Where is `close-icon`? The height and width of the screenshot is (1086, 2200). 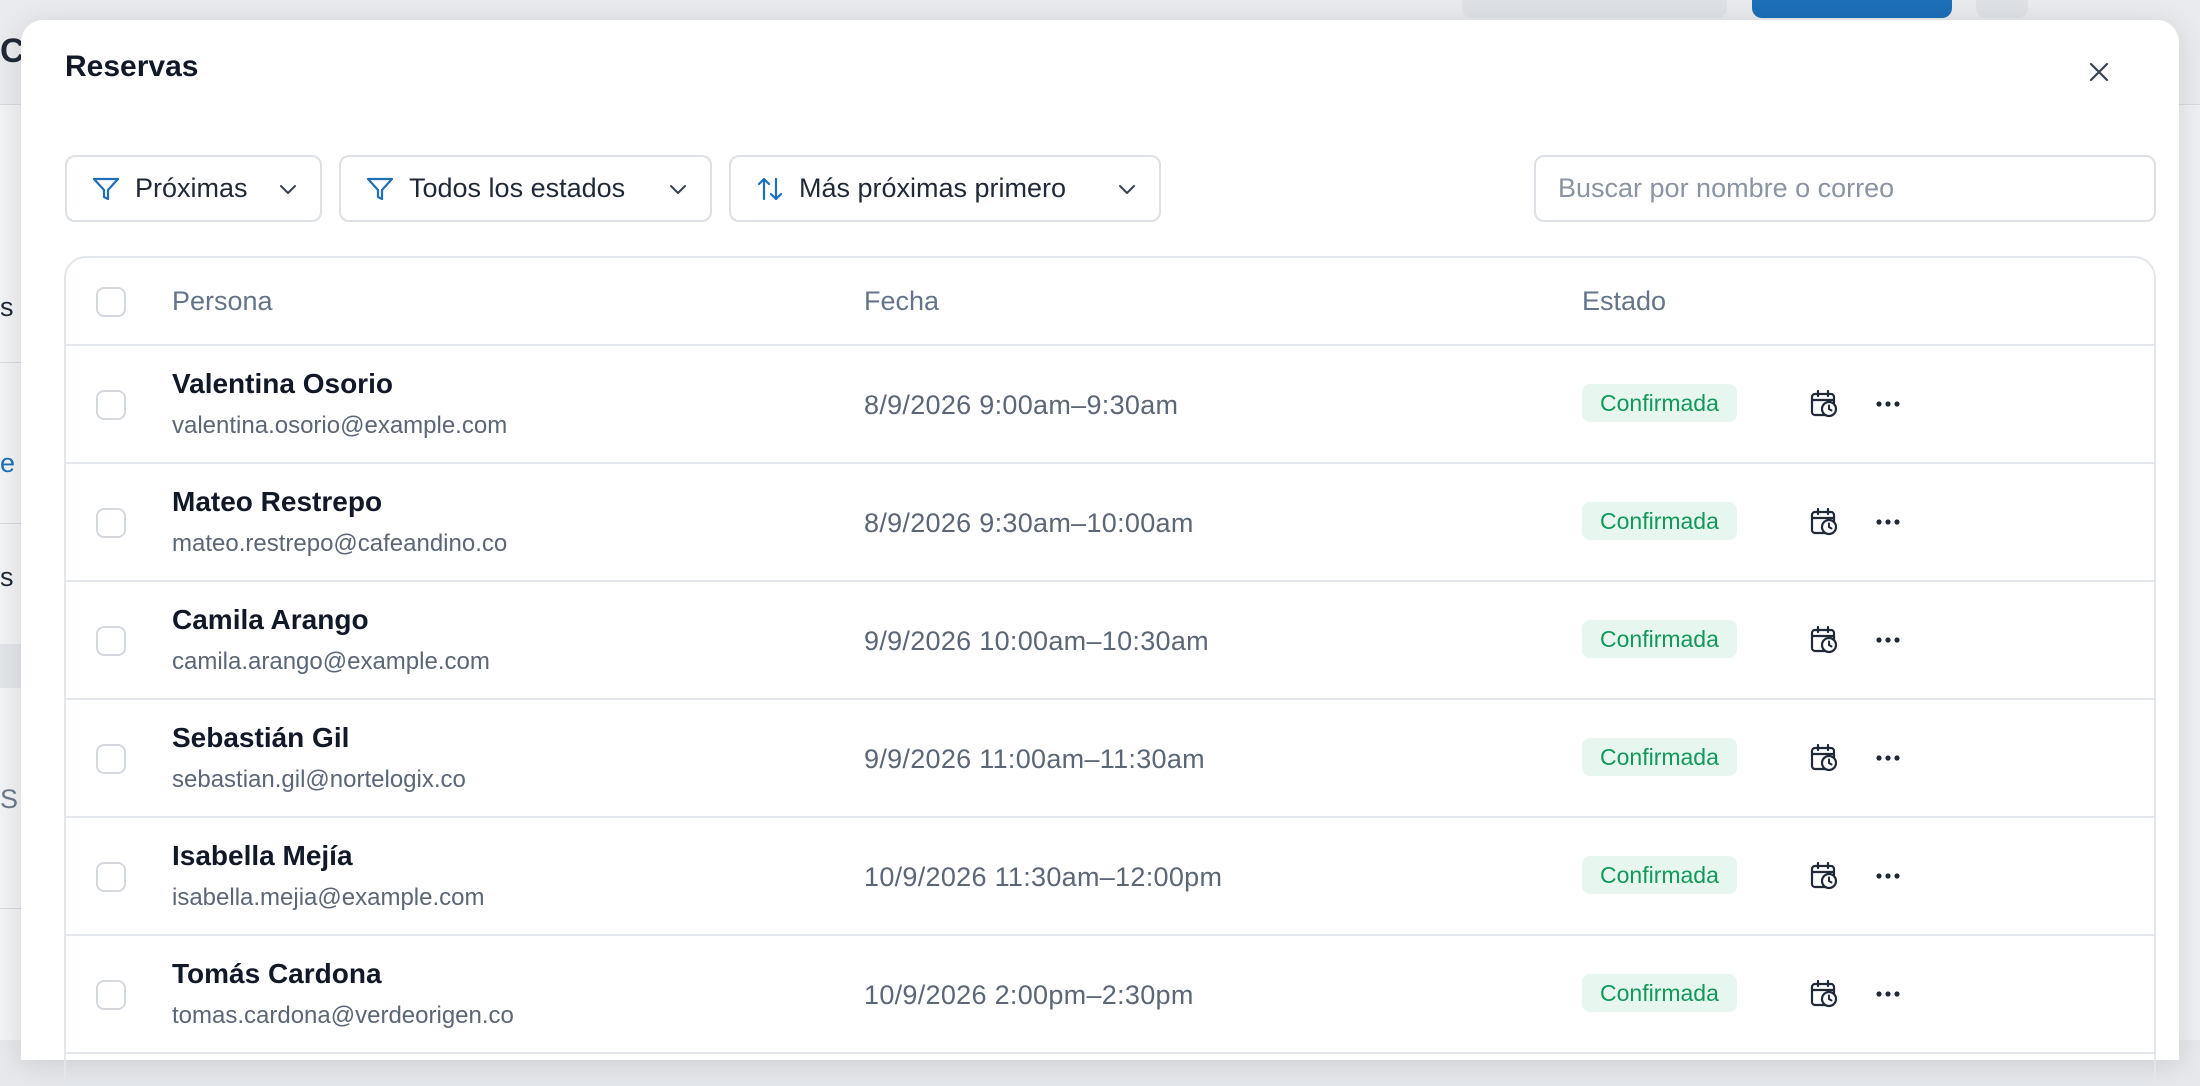 close-icon is located at coordinates (2099, 72).